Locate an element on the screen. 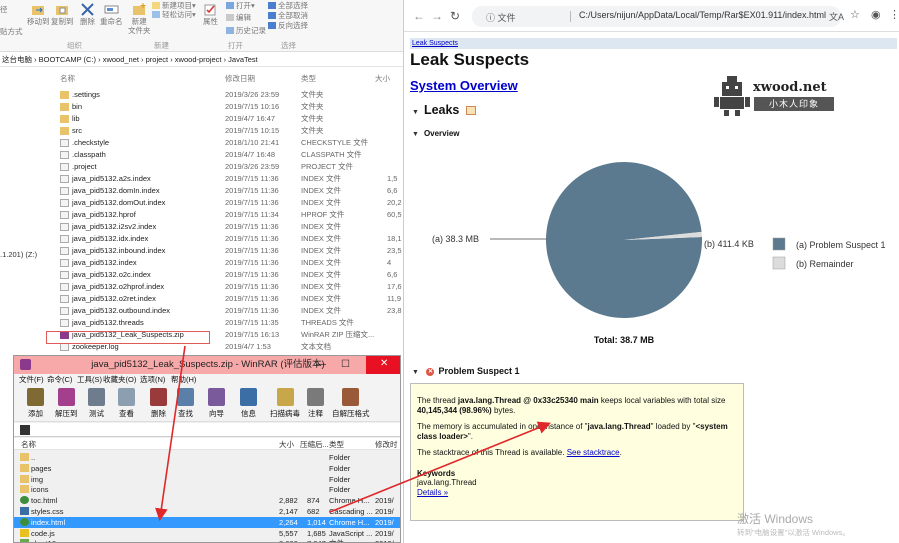 This screenshot has height=543, width=899. leaks-heading: ▼ Leaks is located at coordinates (444, 110).